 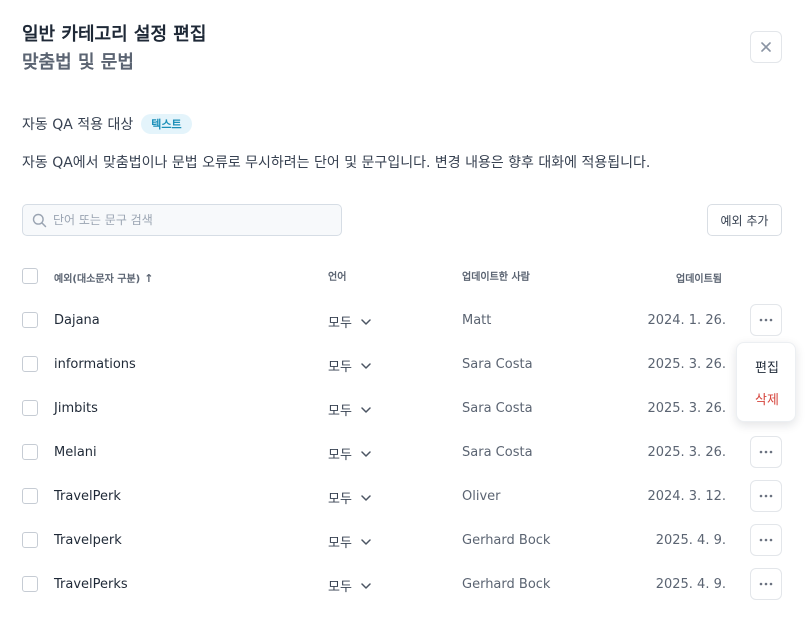 I want to click on sort-ascending-icon: ↑, so click(x=149, y=278).